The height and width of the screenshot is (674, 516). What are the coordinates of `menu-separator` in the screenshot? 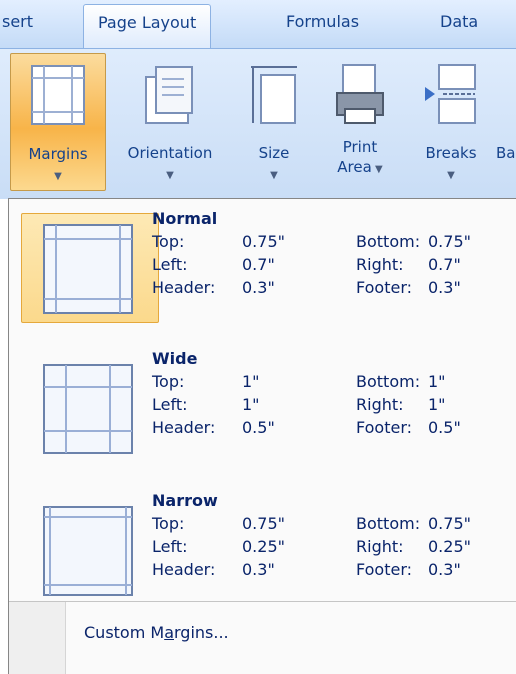 It's located at (262, 601).